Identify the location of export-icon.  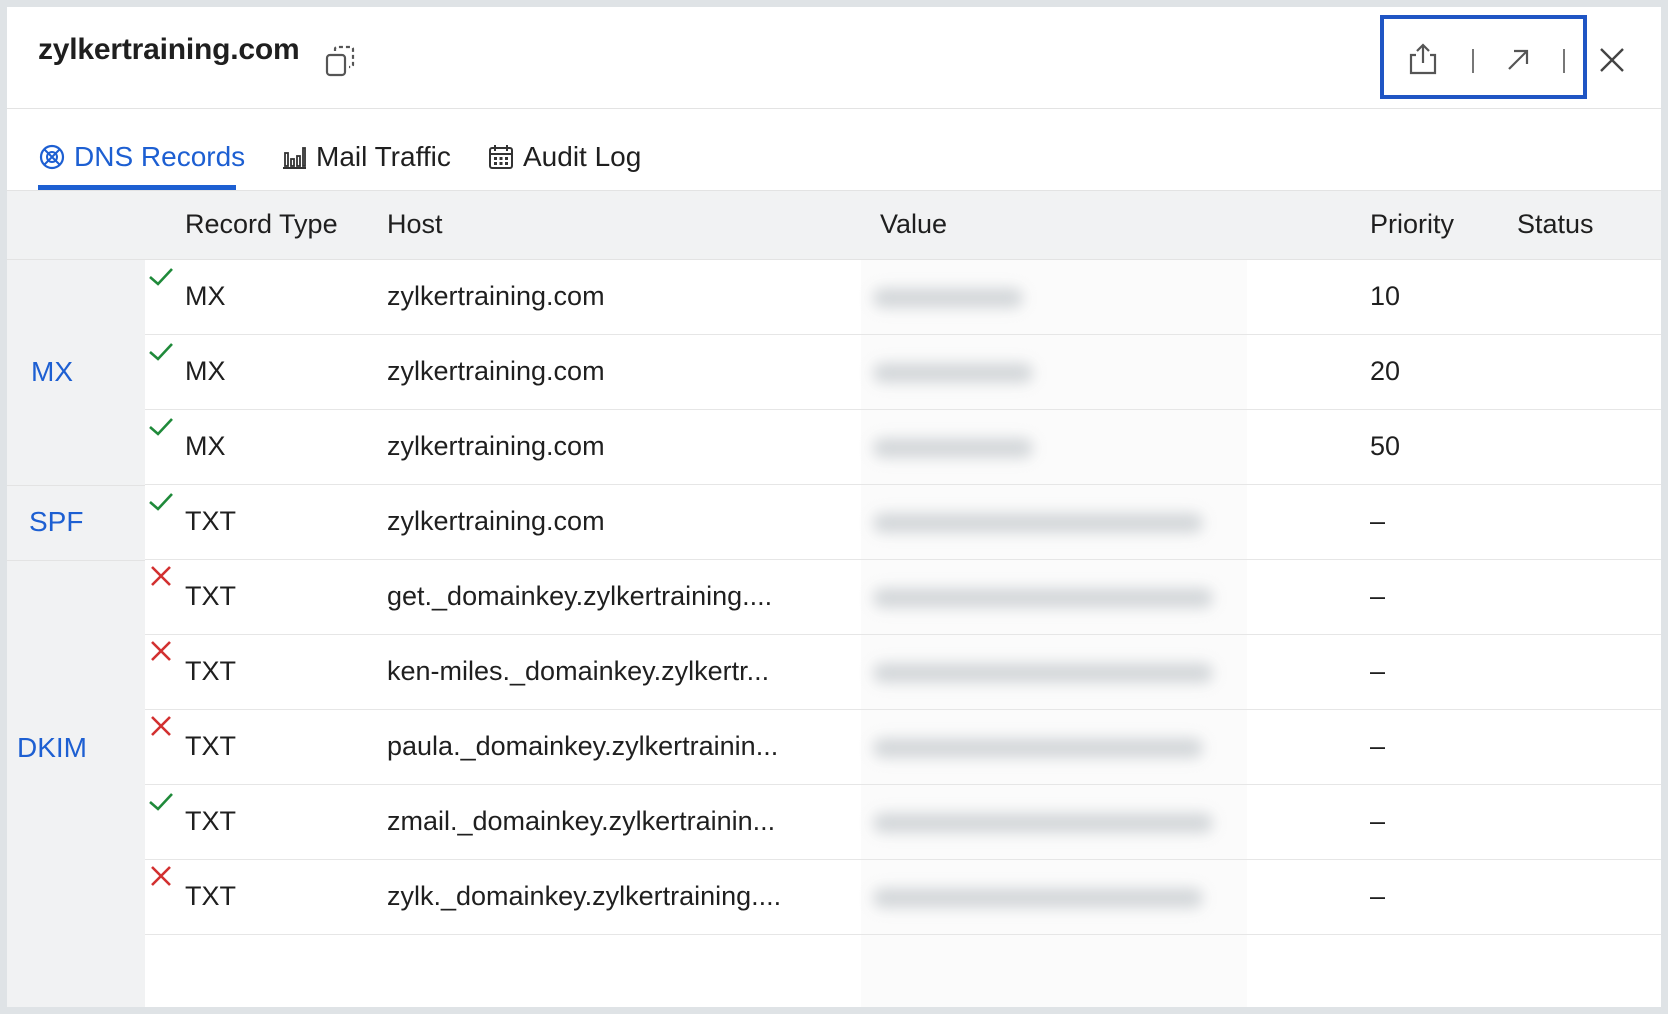
(1423, 59).